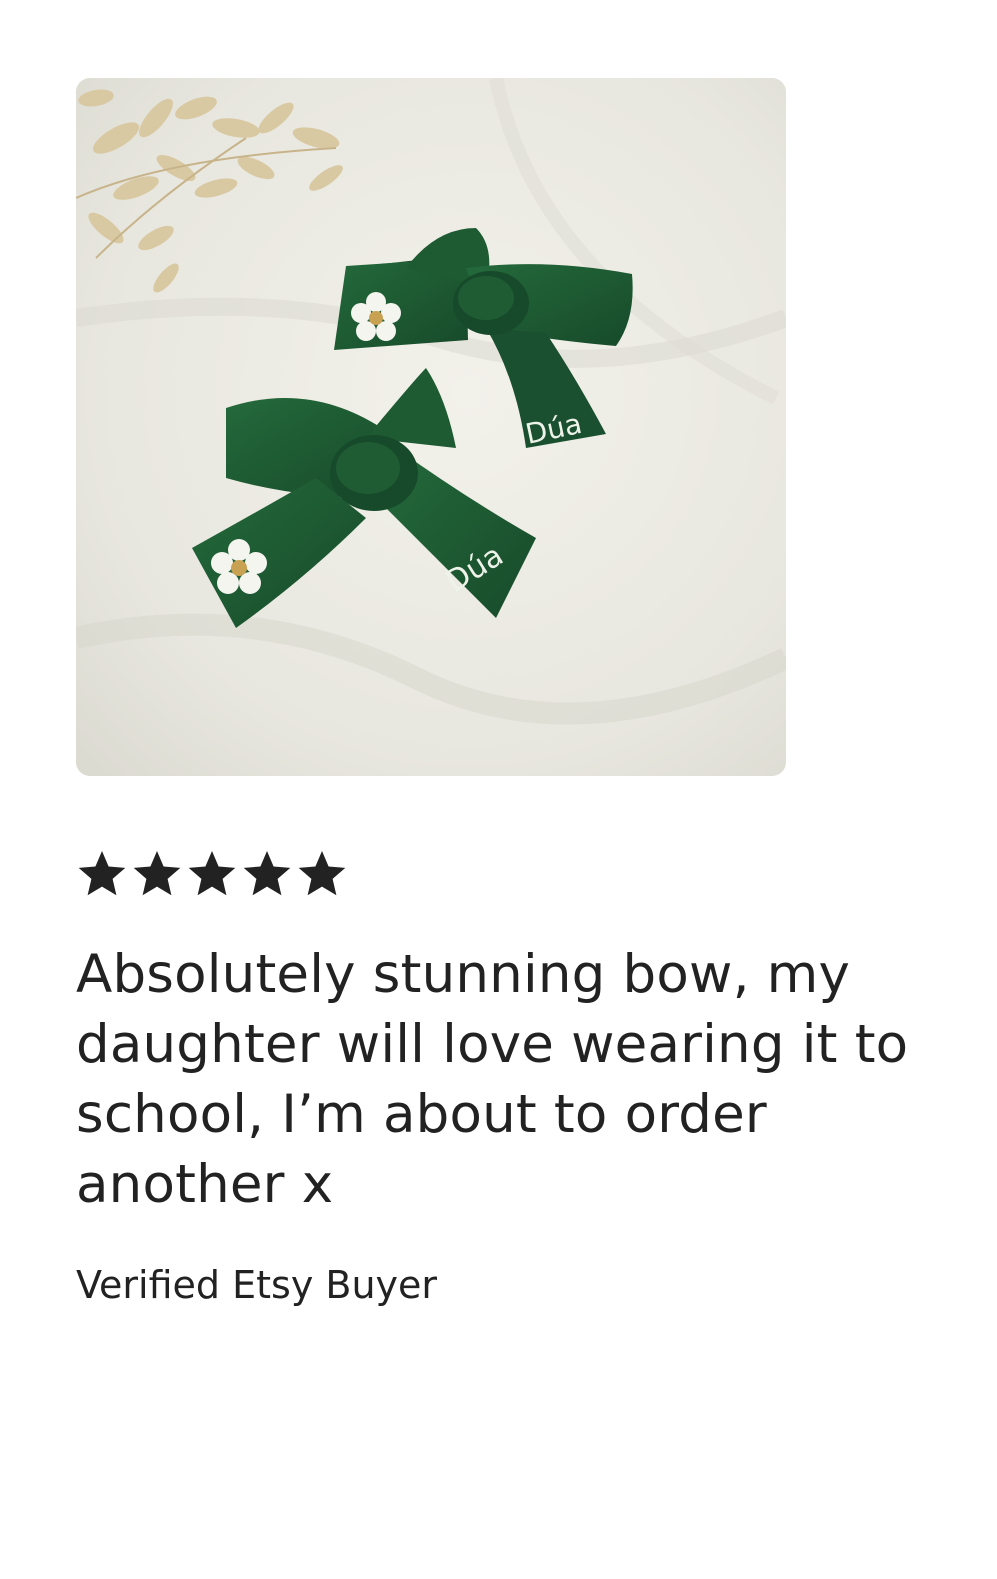 The image size is (997, 1579). Describe the element at coordinates (257, 1285) in the screenshot. I see `reviewer-name: Verified Etsy Buyer` at that location.